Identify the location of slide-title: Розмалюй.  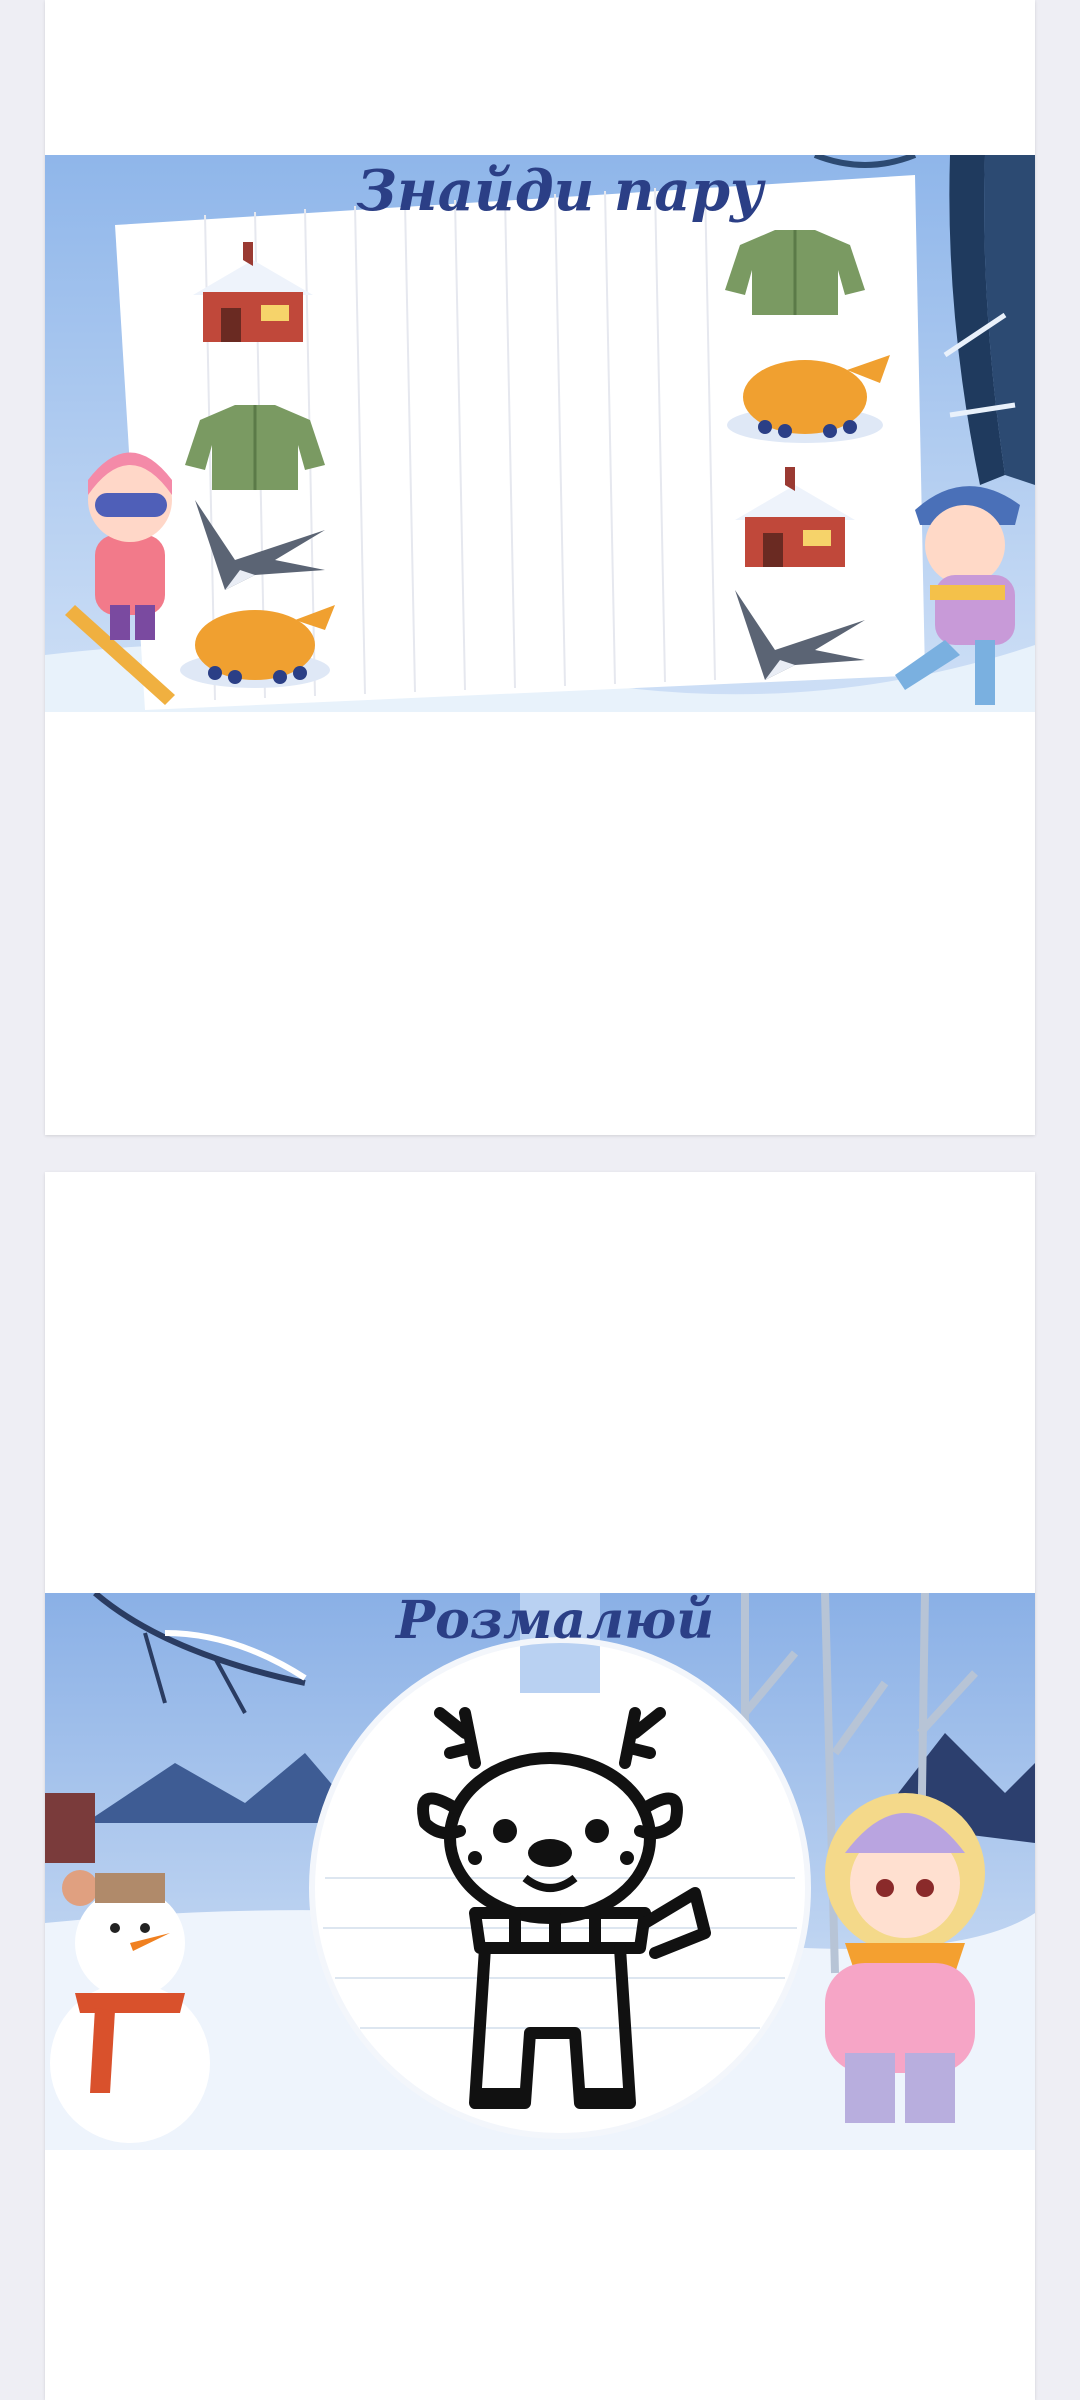
(554, 1622).